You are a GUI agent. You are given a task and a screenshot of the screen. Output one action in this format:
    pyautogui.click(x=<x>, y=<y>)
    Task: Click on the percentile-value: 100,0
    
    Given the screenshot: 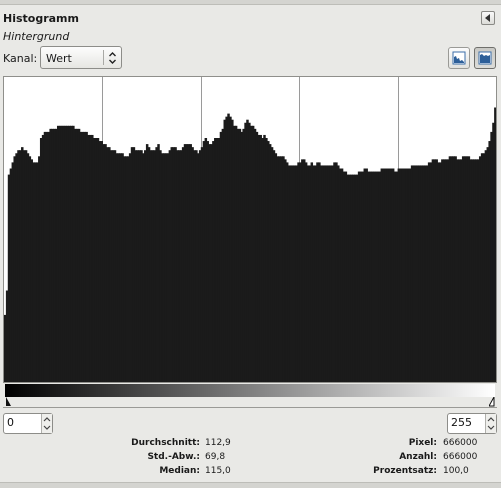 What is the action you would take?
    pyautogui.click(x=456, y=471)
    